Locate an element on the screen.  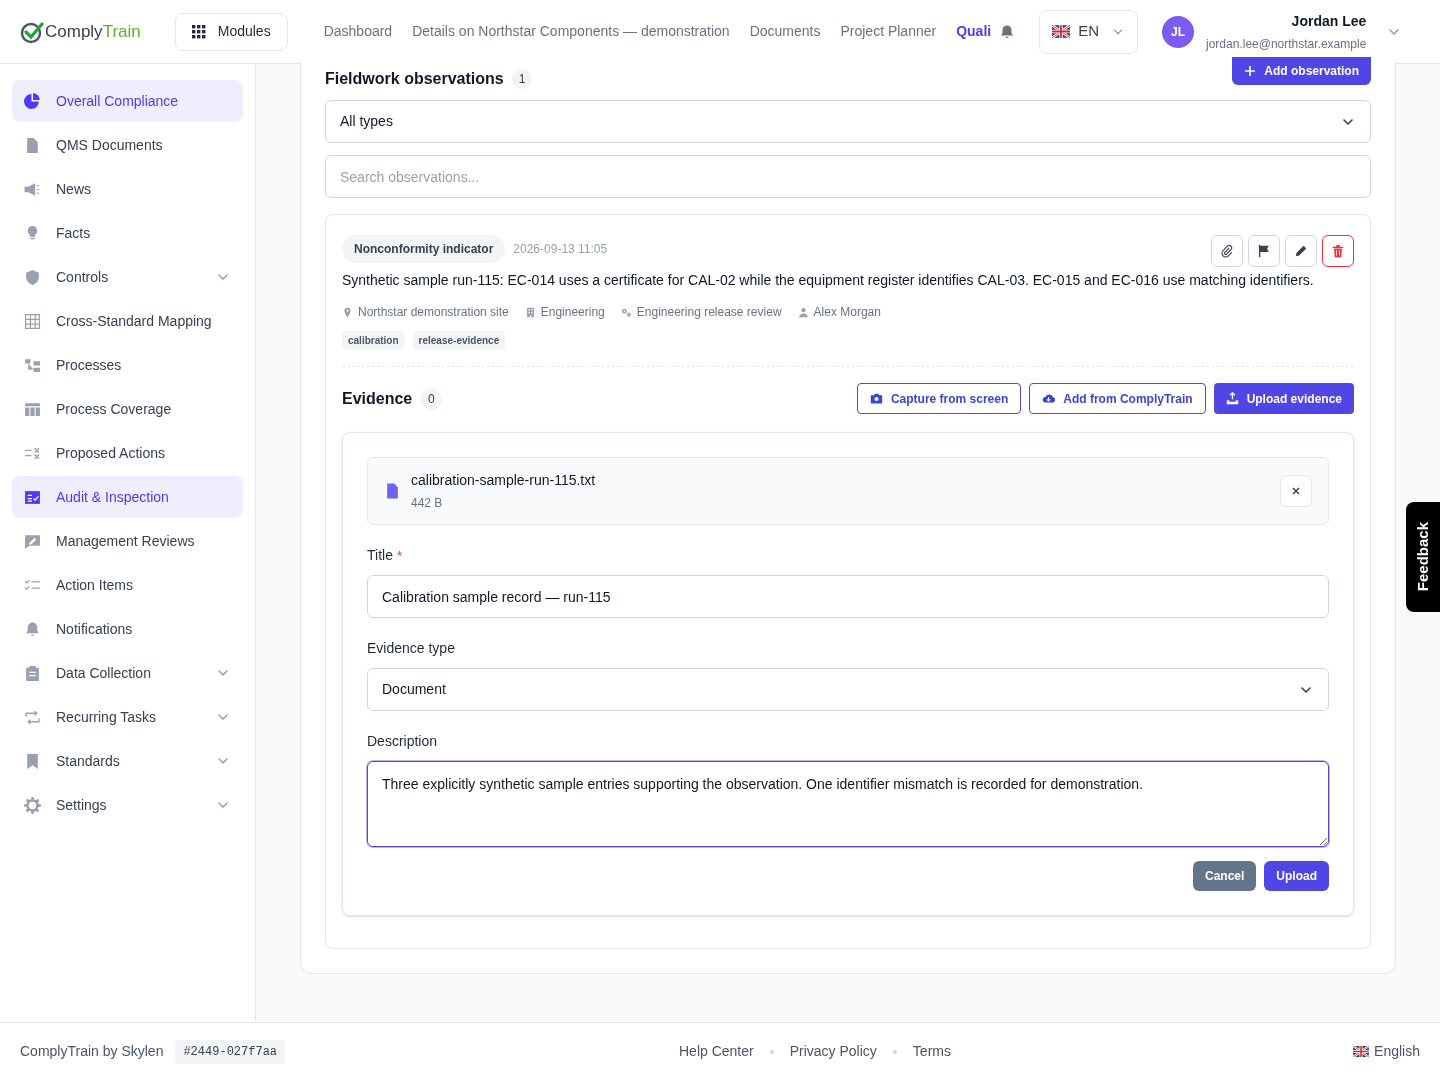
pencil-icon is located at coordinates (1301, 251).